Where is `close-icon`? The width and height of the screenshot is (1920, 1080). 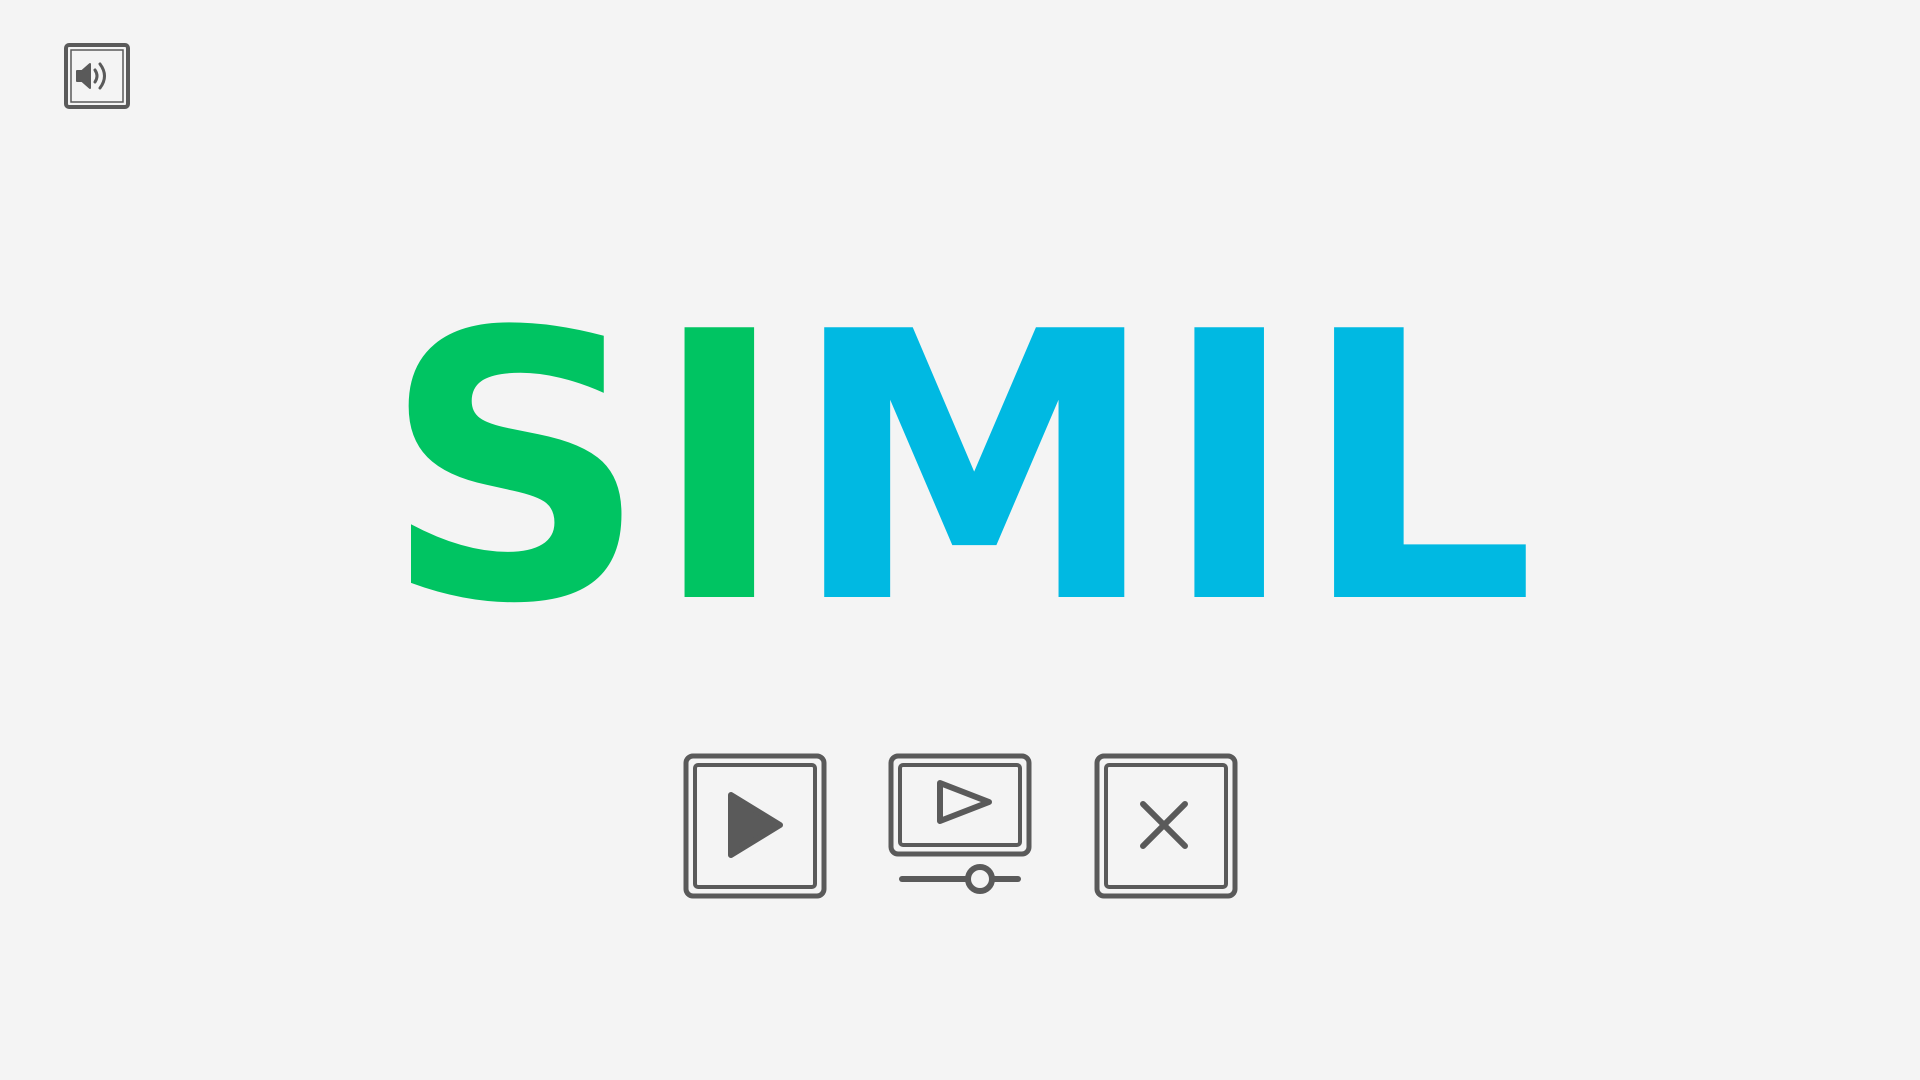 close-icon is located at coordinates (1166, 826).